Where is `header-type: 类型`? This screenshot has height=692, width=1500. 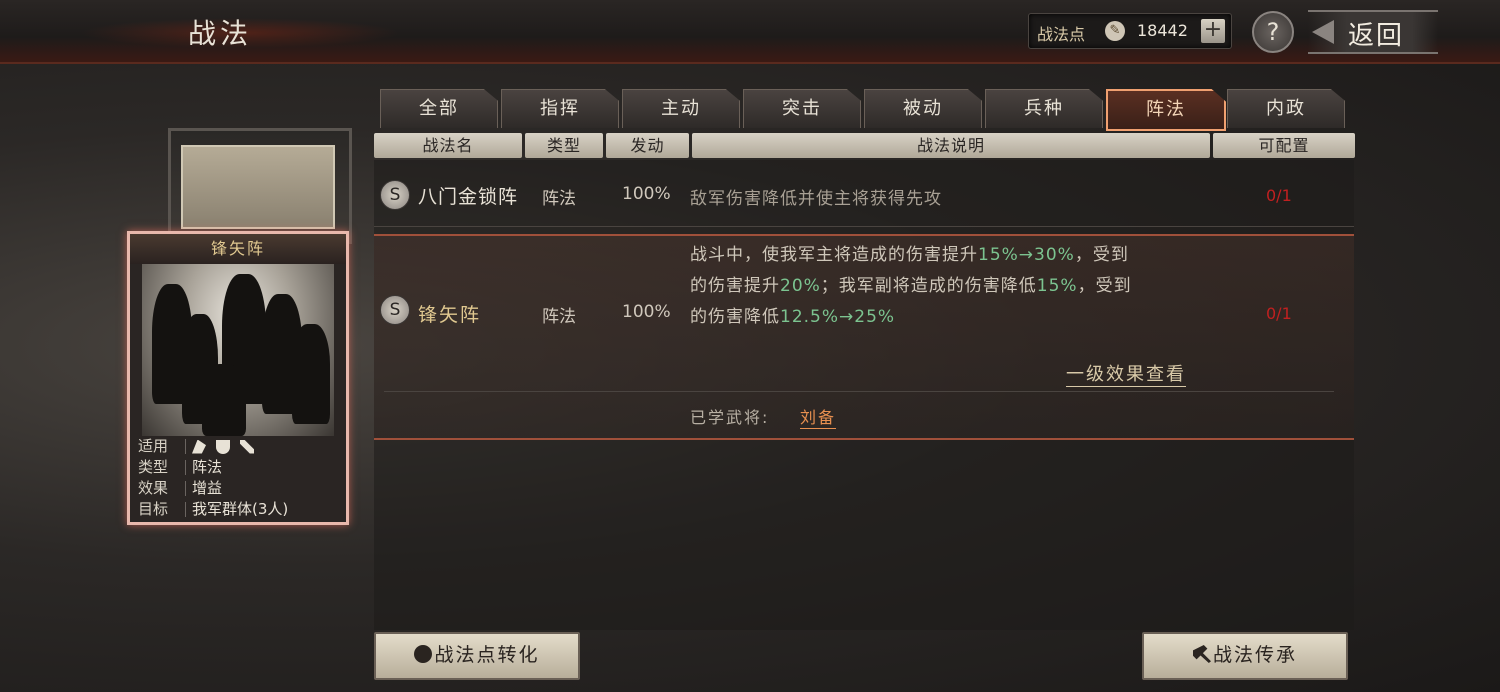
header-type: 类型 is located at coordinates (564, 145).